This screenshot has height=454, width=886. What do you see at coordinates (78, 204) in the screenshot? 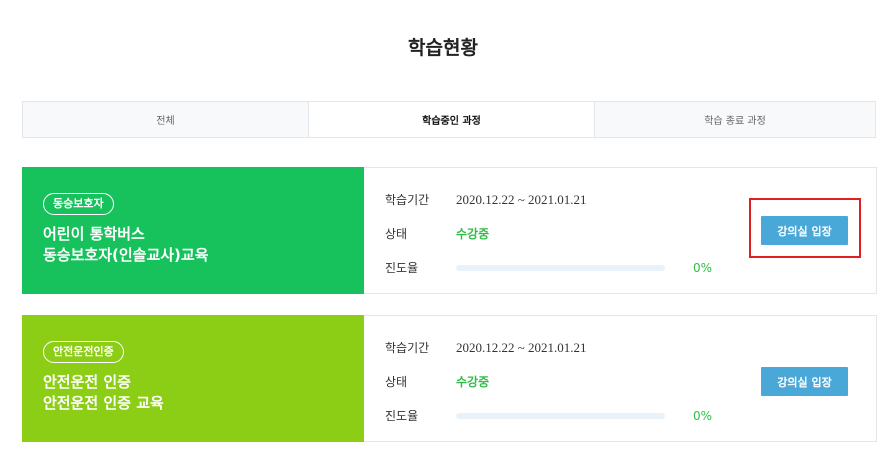
I see `course-category-badge: 동승보호자` at bounding box center [78, 204].